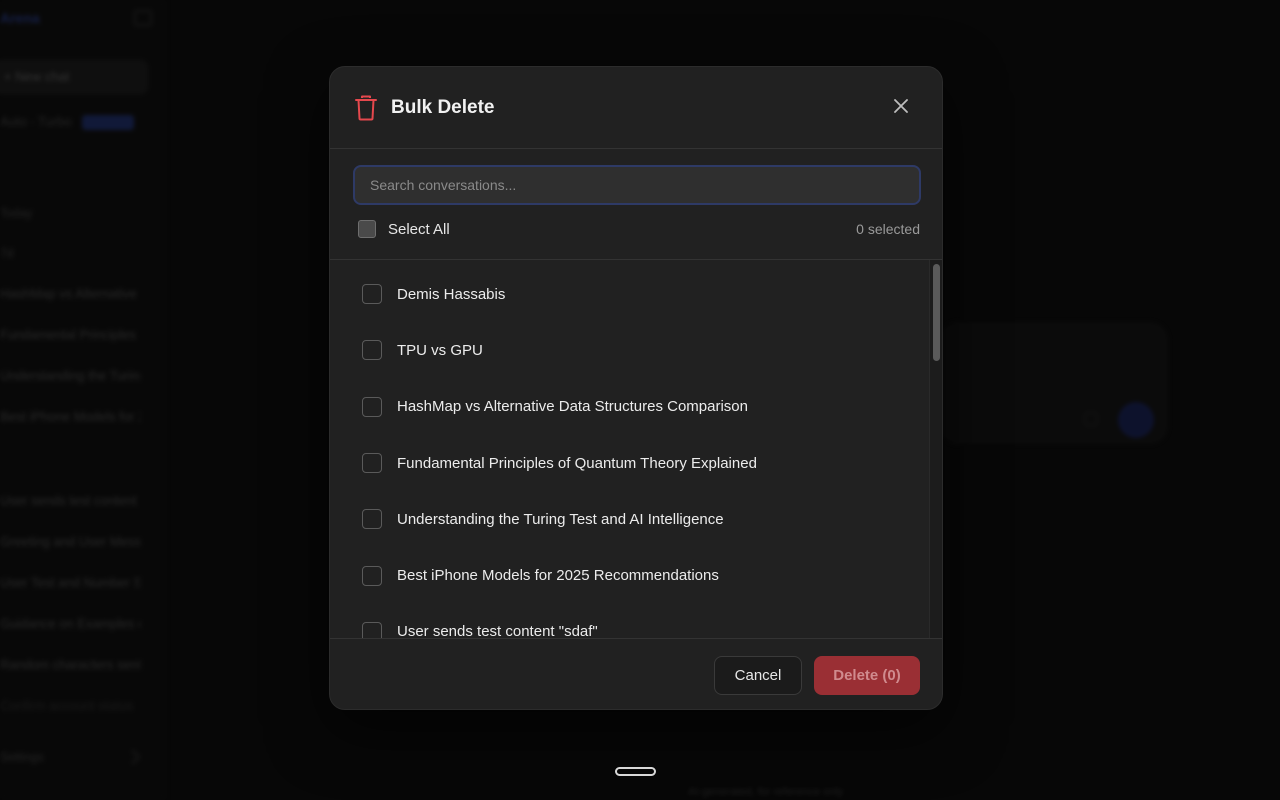 This screenshot has height=800, width=1280. What do you see at coordinates (443, 107) in the screenshot?
I see `dialog-title: Bulk Delete` at bounding box center [443, 107].